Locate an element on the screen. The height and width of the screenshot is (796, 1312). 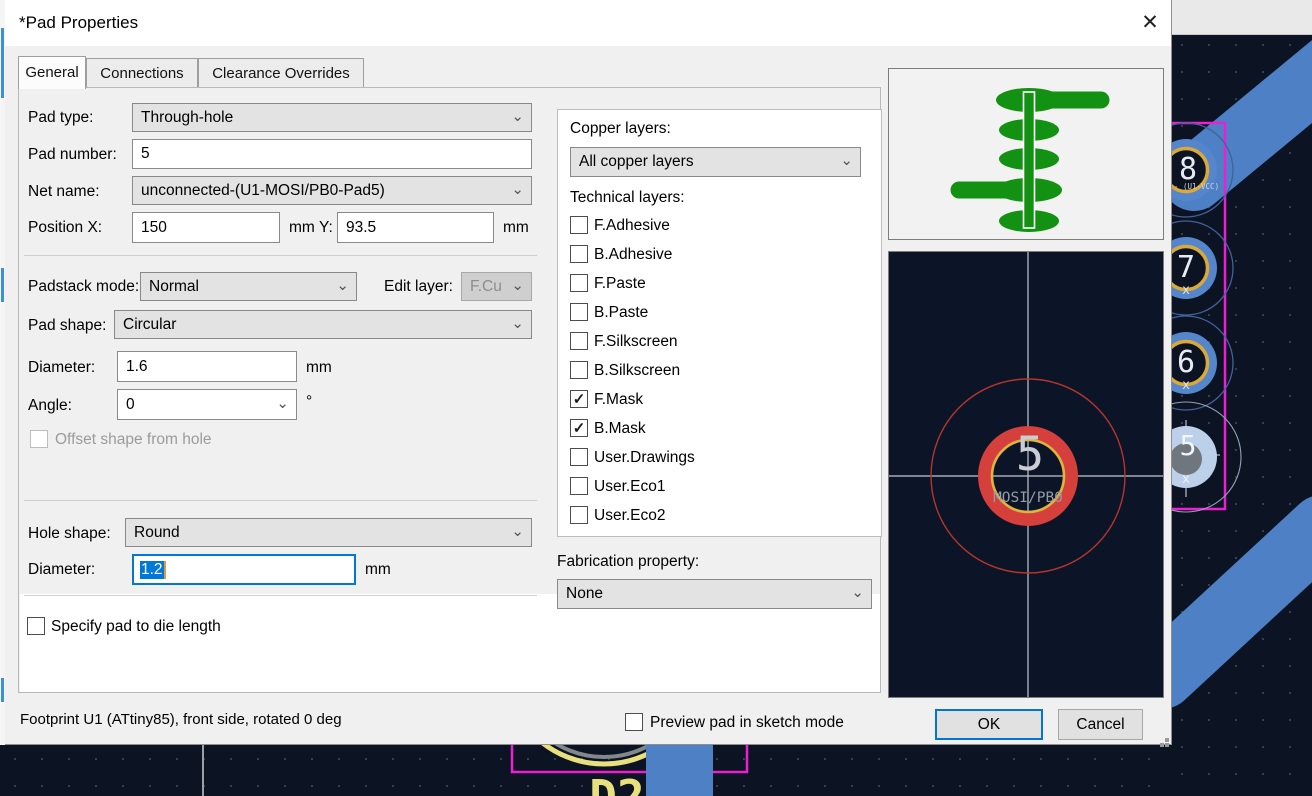
close-icon: ✕ is located at coordinates (1150, 23).